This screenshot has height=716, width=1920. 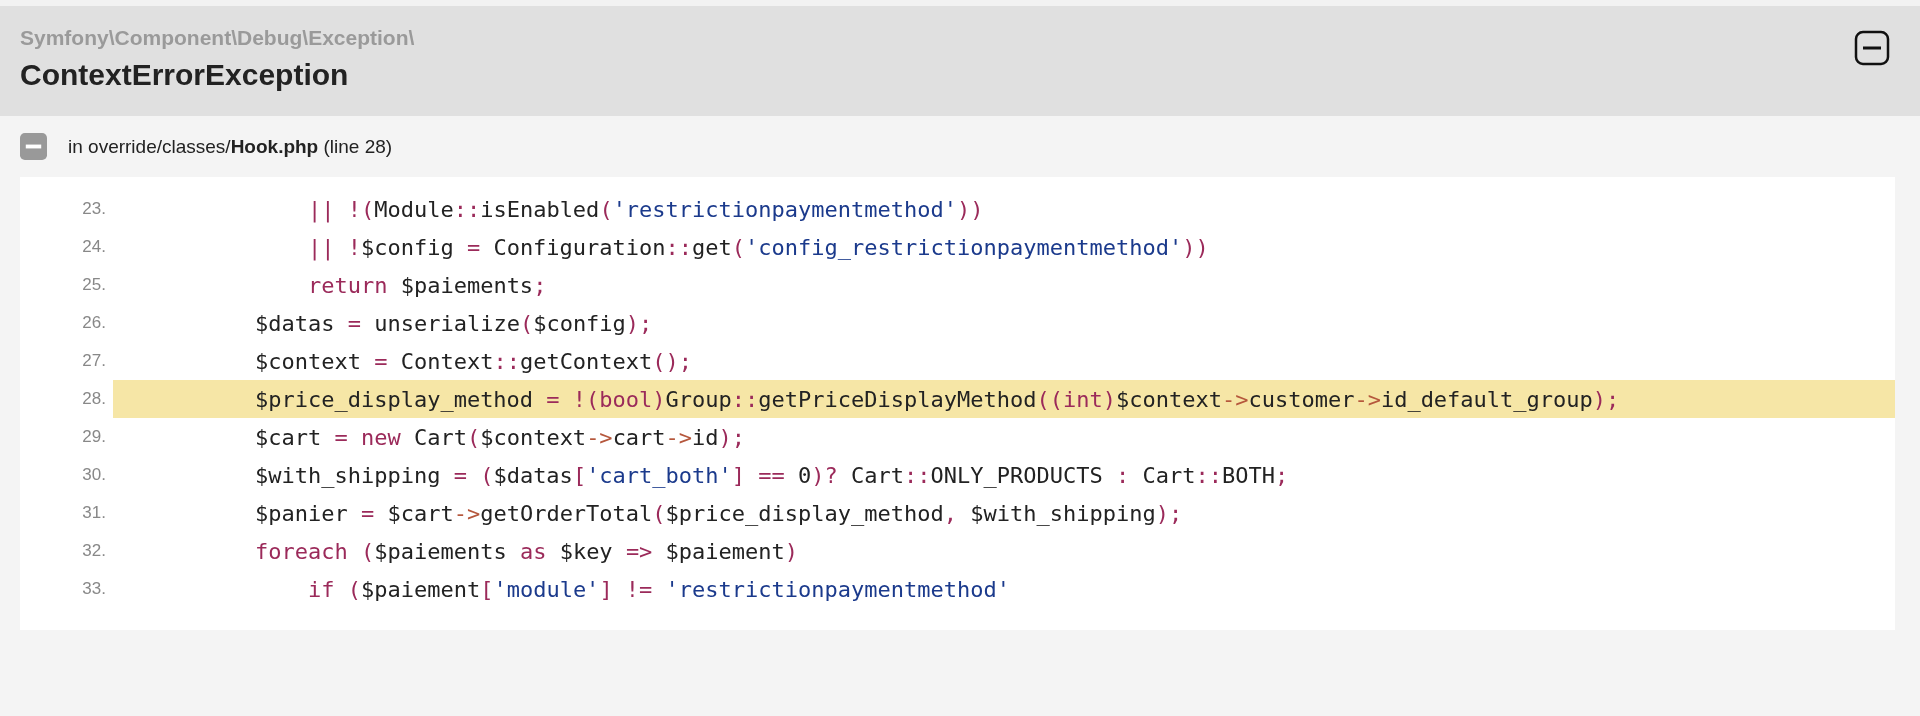 I want to click on code-line: $panier = $cart->getOrderTotal($price_display_method, $with_shipping);, so click(x=718, y=513).